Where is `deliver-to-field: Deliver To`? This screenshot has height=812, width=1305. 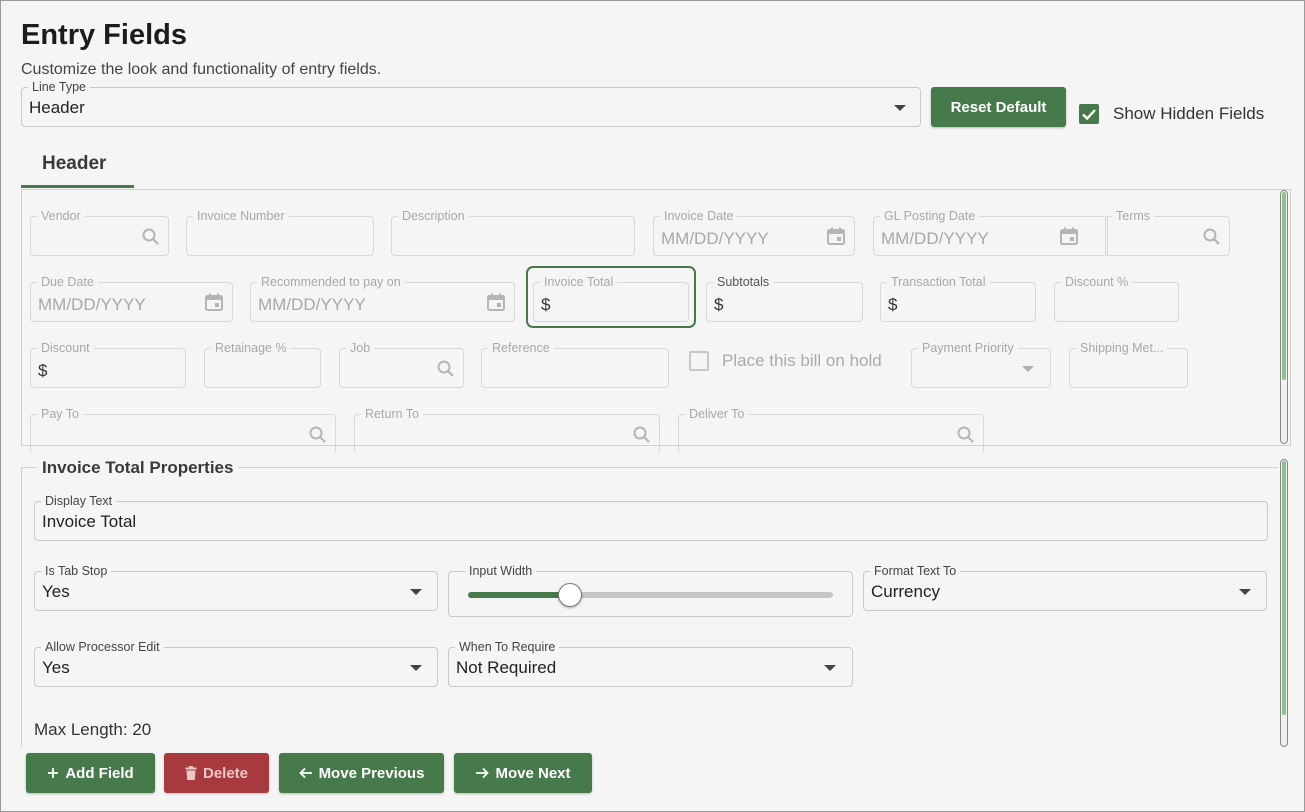 deliver-to-field: Deliver To is located at coordinates (831, 431).